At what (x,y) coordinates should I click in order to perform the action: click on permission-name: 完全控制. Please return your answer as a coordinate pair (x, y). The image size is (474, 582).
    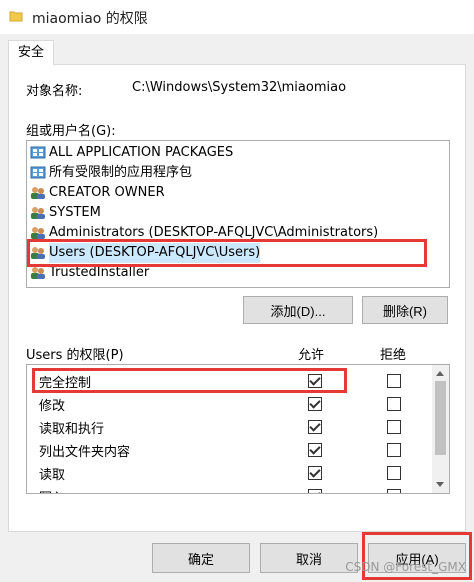
    Looking at the image, I should click on (65, 383).